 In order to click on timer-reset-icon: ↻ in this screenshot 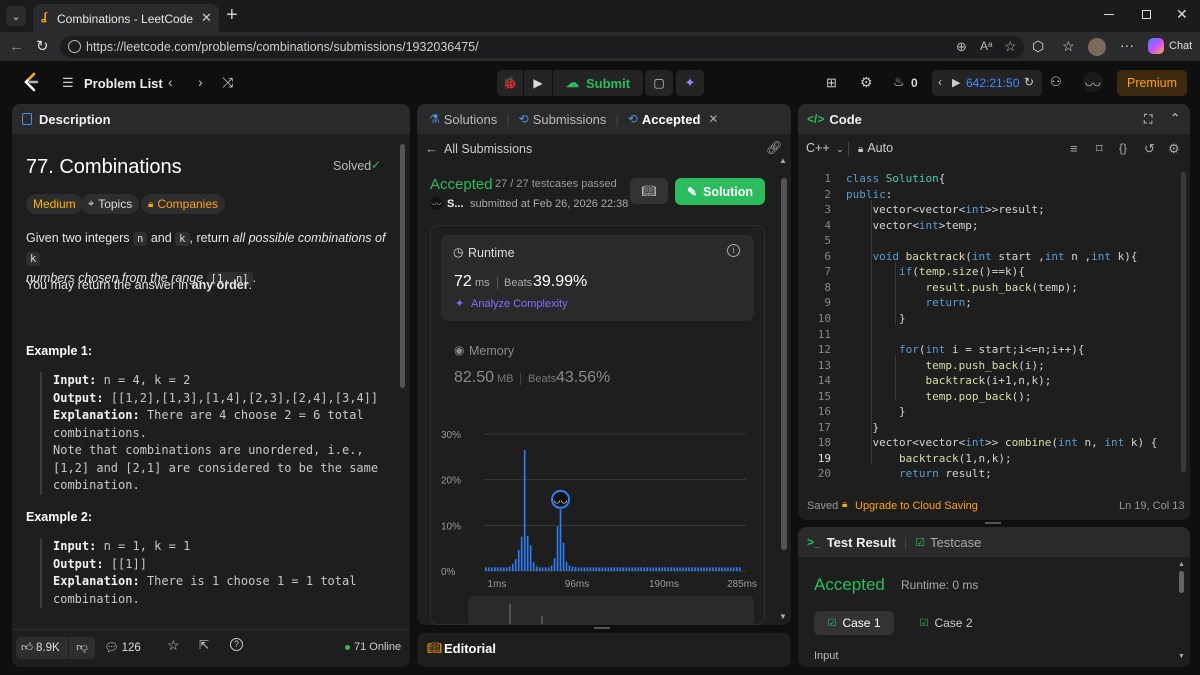, I will do `click(1029, 82)`.